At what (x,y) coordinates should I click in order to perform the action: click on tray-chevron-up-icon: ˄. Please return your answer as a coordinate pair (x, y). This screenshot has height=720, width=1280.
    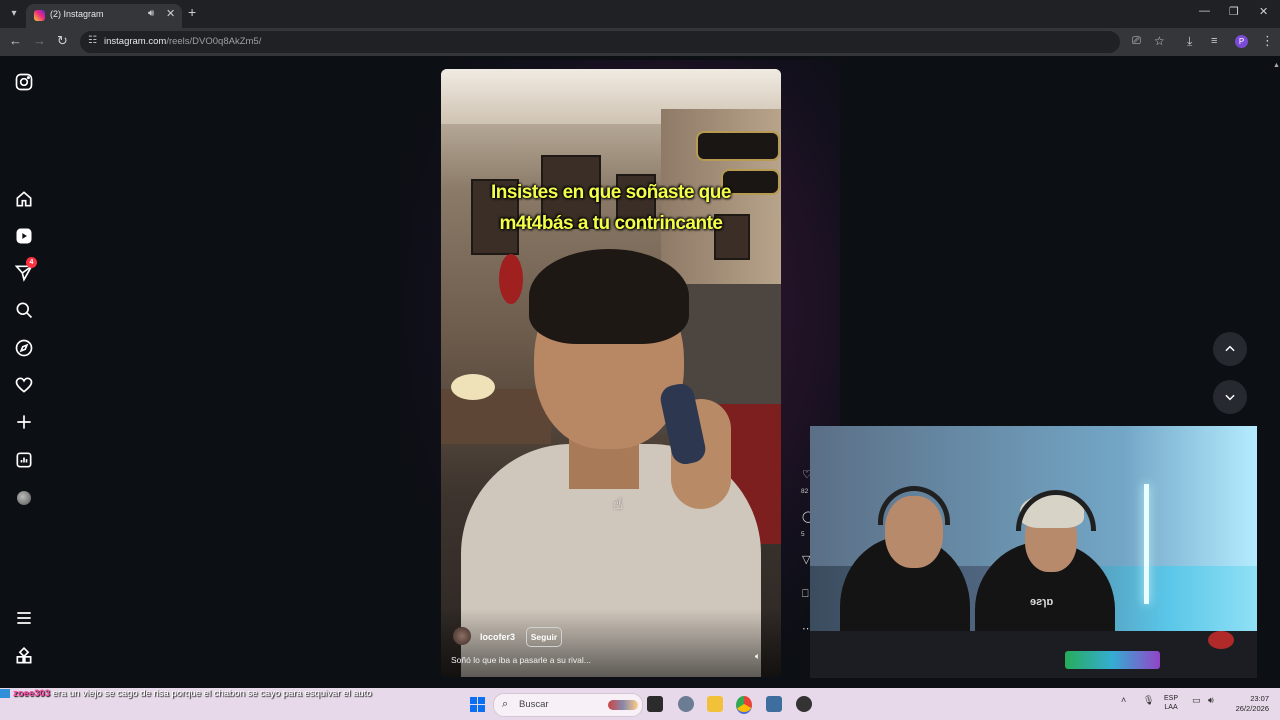
    Looking at the image, I should click on (1123, 700).